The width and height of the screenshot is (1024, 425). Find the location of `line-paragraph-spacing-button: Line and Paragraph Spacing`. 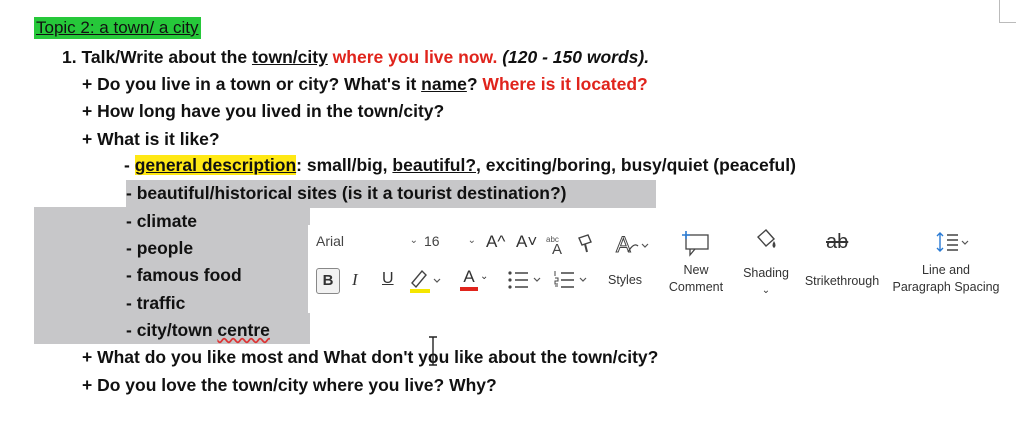

line-paragraph-spacing-button: Line and Paragraph Spacing is located at coordinates (946, 279).